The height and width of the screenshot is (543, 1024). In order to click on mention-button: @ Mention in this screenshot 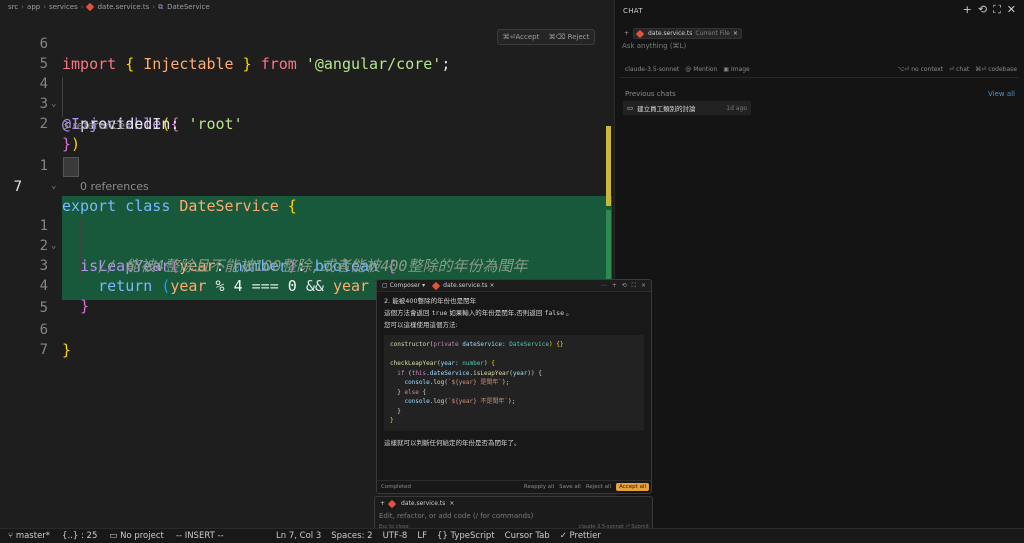, I will do `click(701, 69)`.